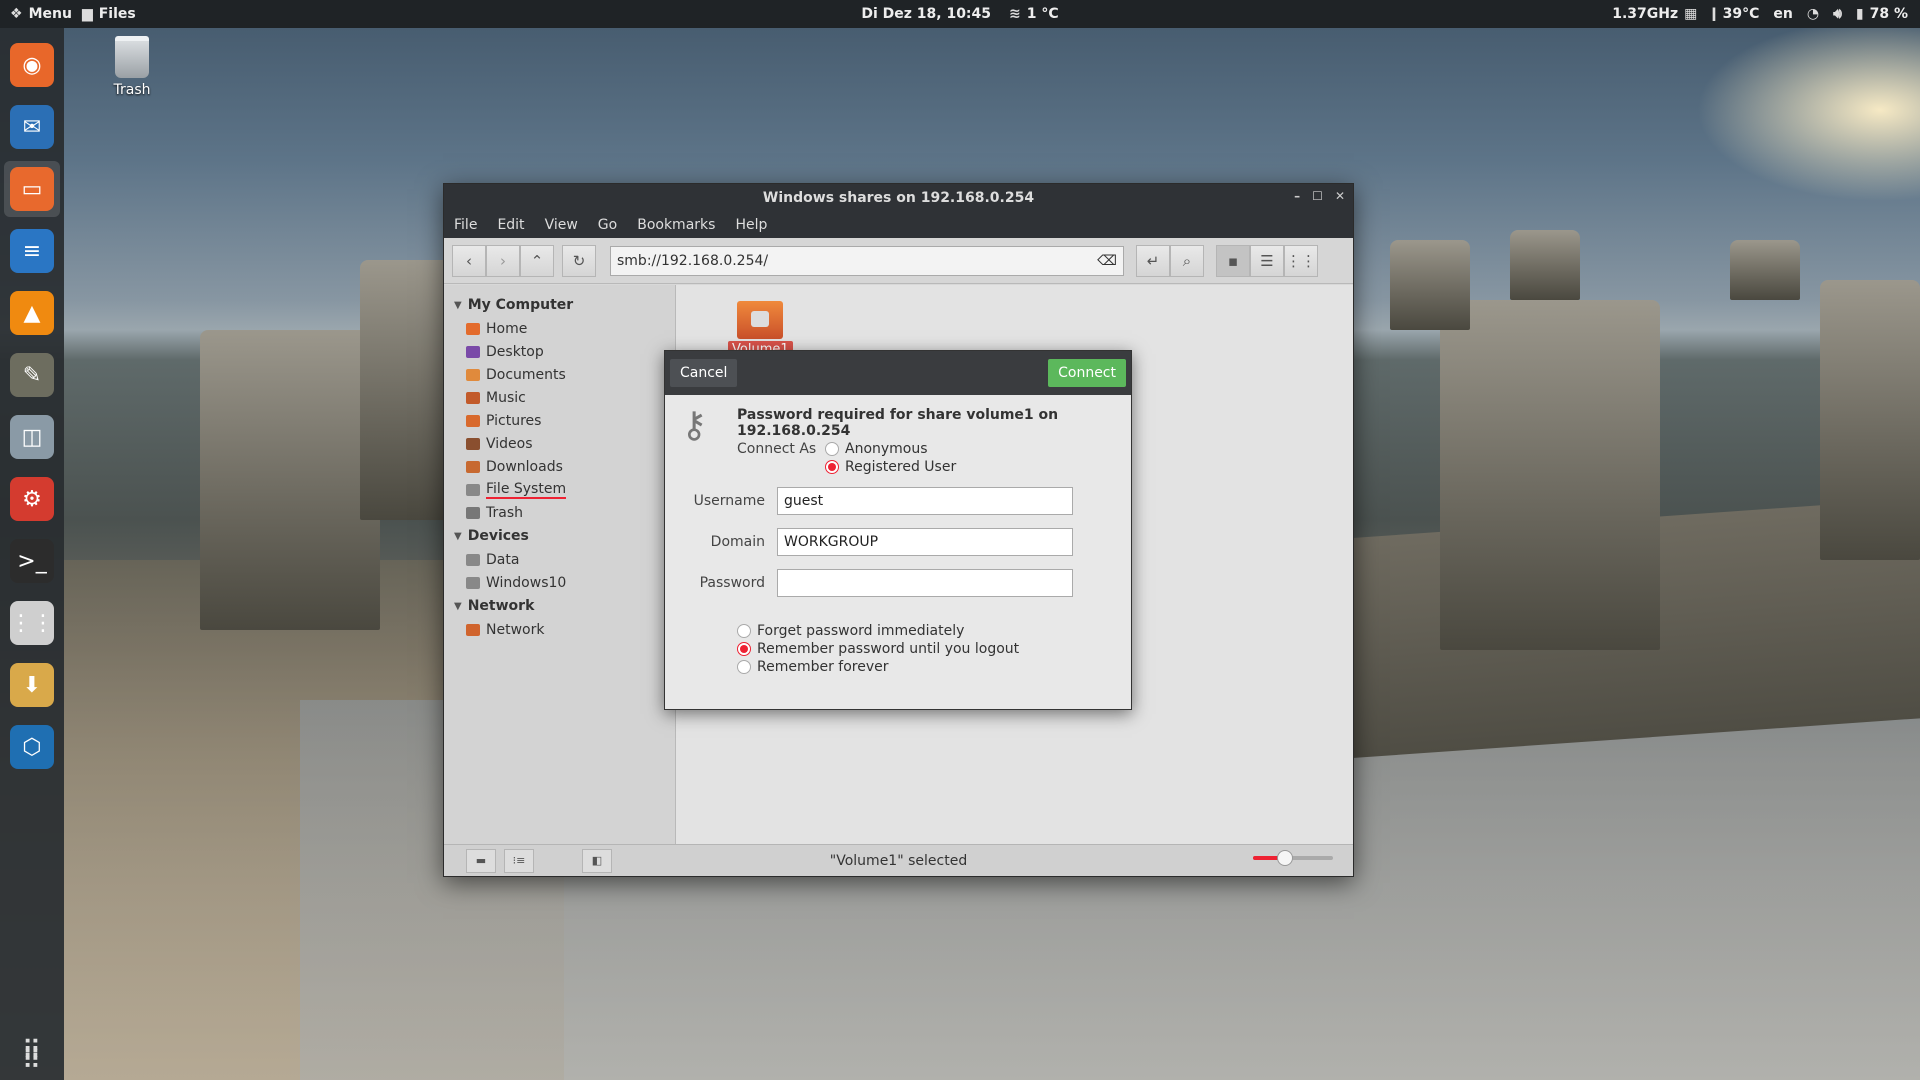  Describe the element at coordinates (32, 375) in the screenshot. I see `dock-item-gimp: ✎` at that location.